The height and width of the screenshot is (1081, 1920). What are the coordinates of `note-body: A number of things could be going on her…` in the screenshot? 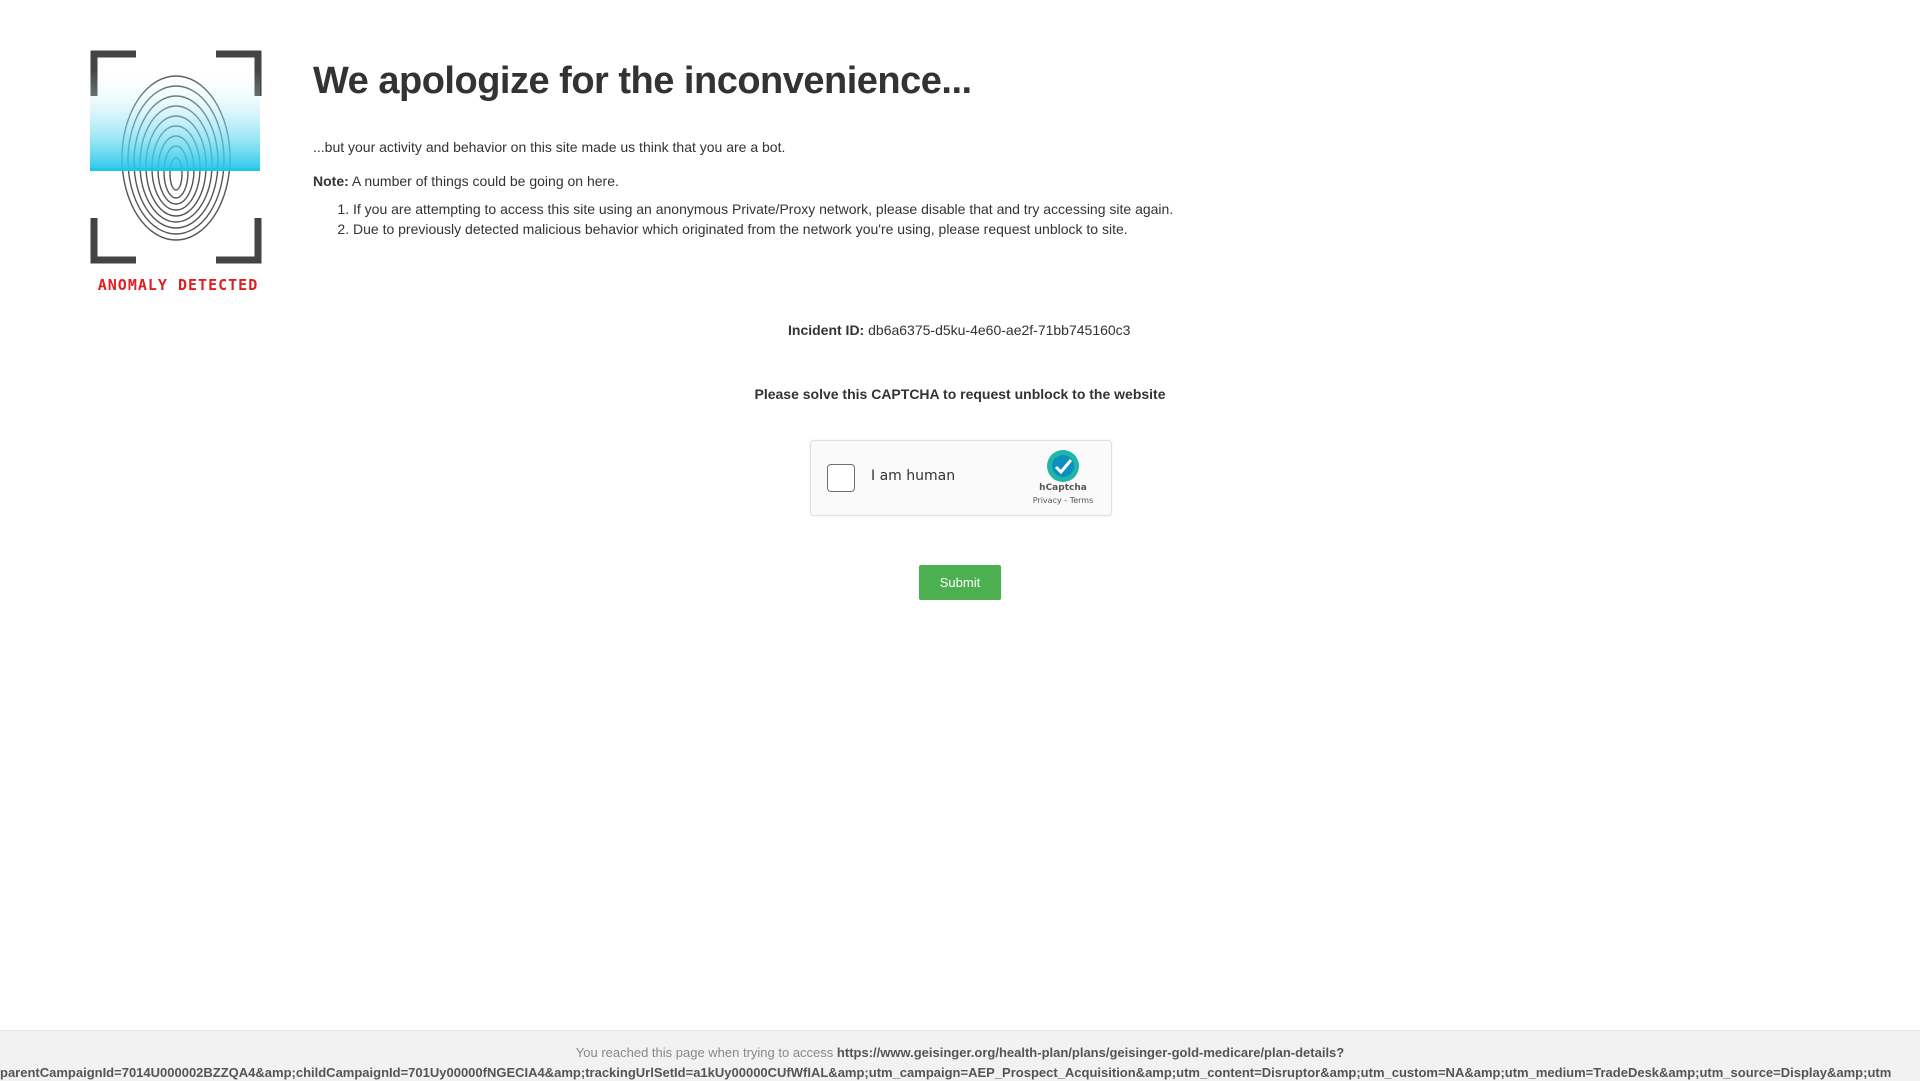 It's located at (485, 181).